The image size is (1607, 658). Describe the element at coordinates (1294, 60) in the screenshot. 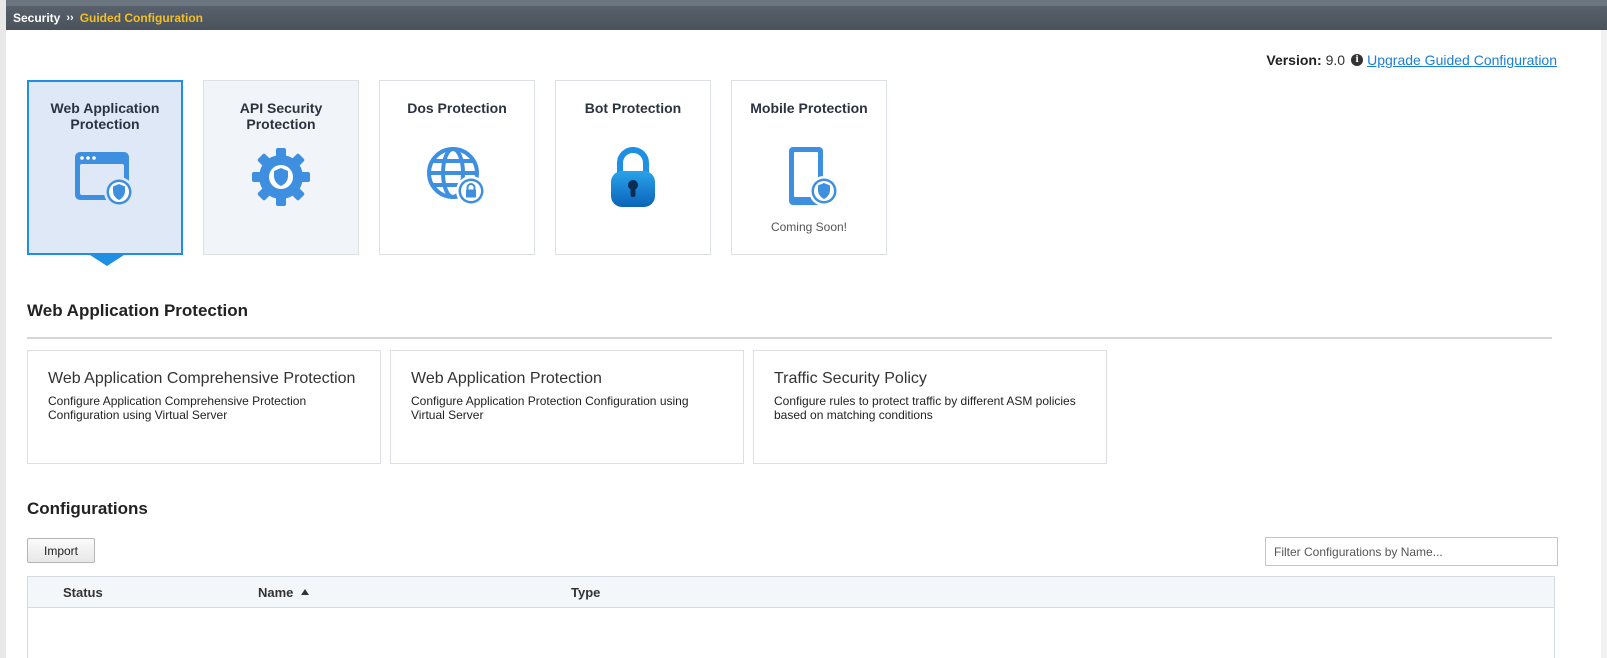

I see `version-label: Version:` at that location.